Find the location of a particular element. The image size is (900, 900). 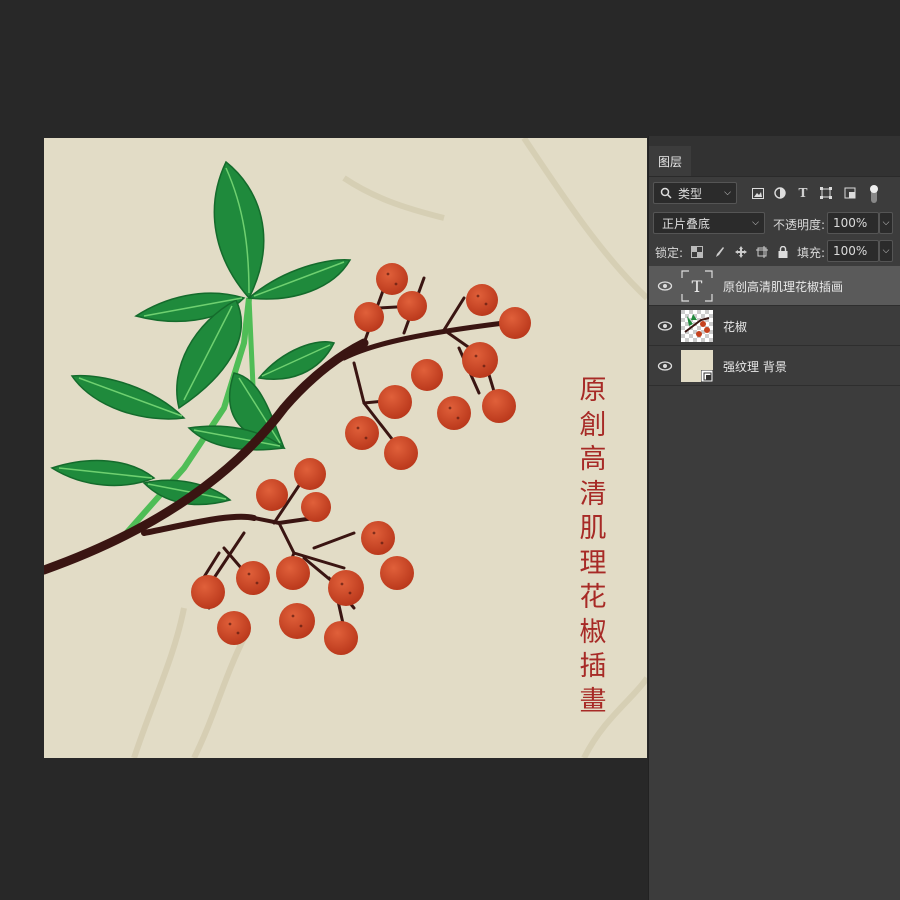

adjustment-filter-icon is located at coordinates (780, 193).